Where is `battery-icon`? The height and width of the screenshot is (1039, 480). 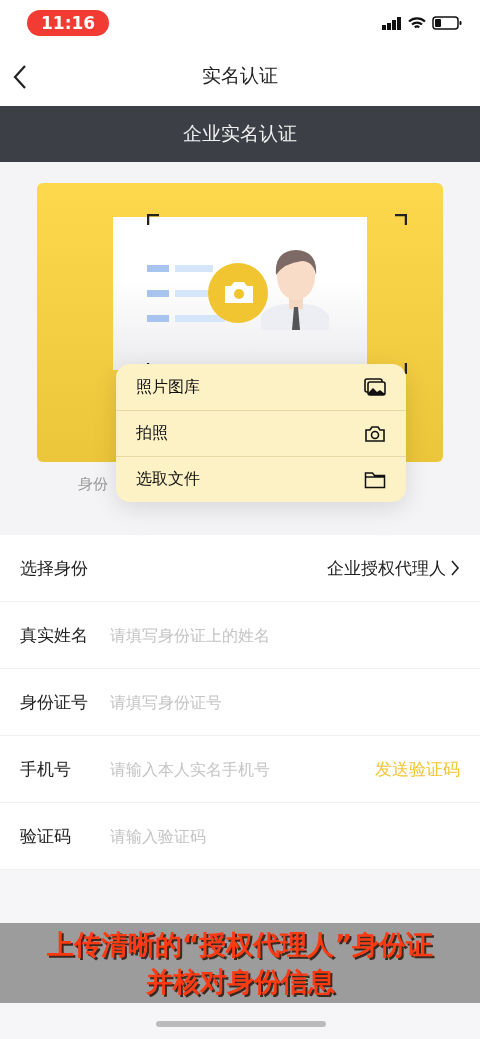
battery-icon is located at coordinates (447, 23).